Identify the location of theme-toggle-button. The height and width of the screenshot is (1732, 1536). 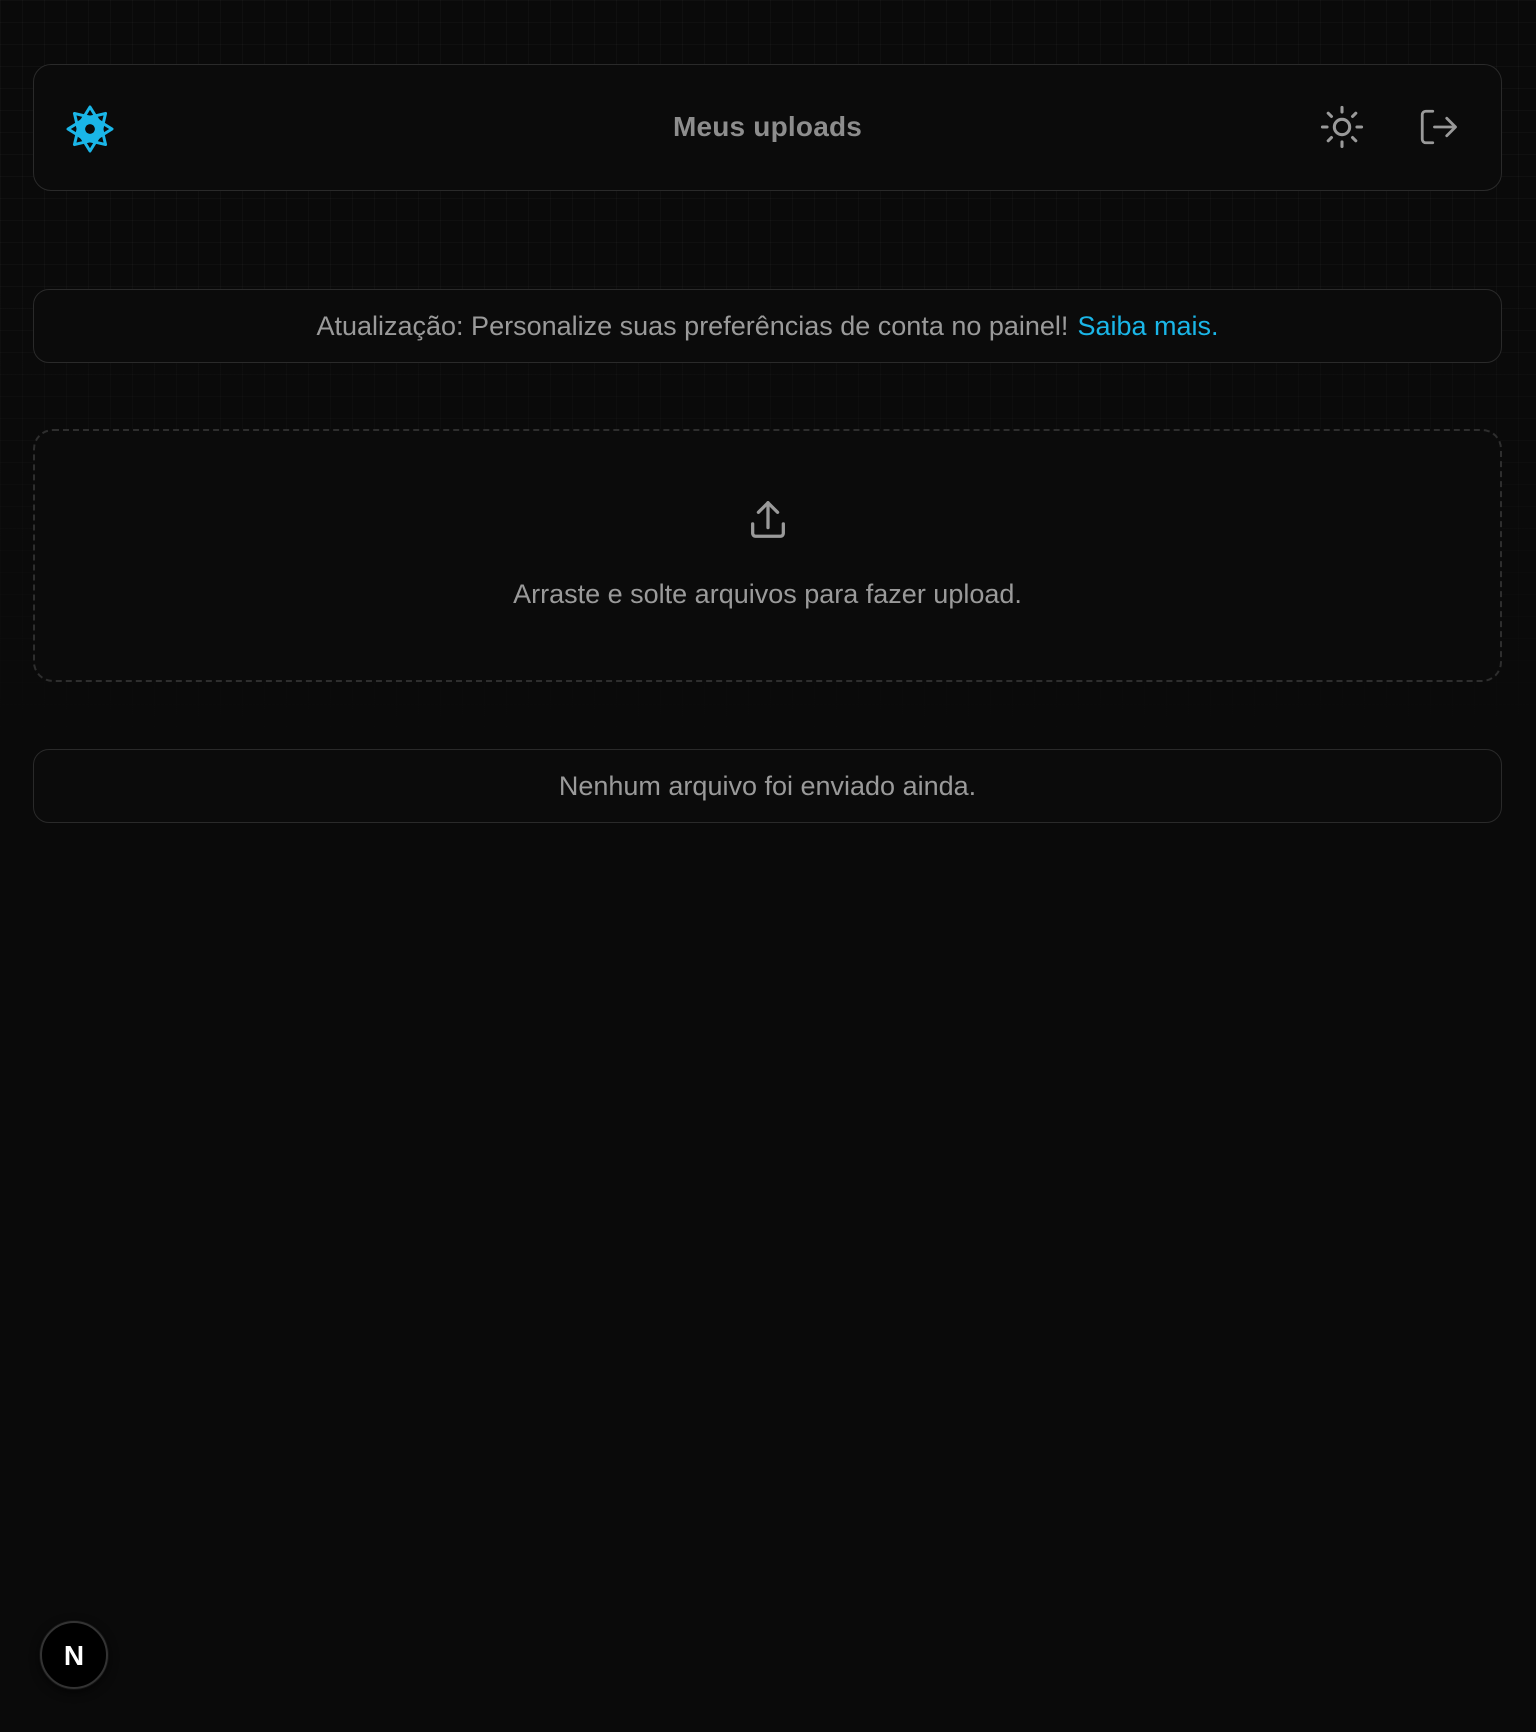
(1342, 127).